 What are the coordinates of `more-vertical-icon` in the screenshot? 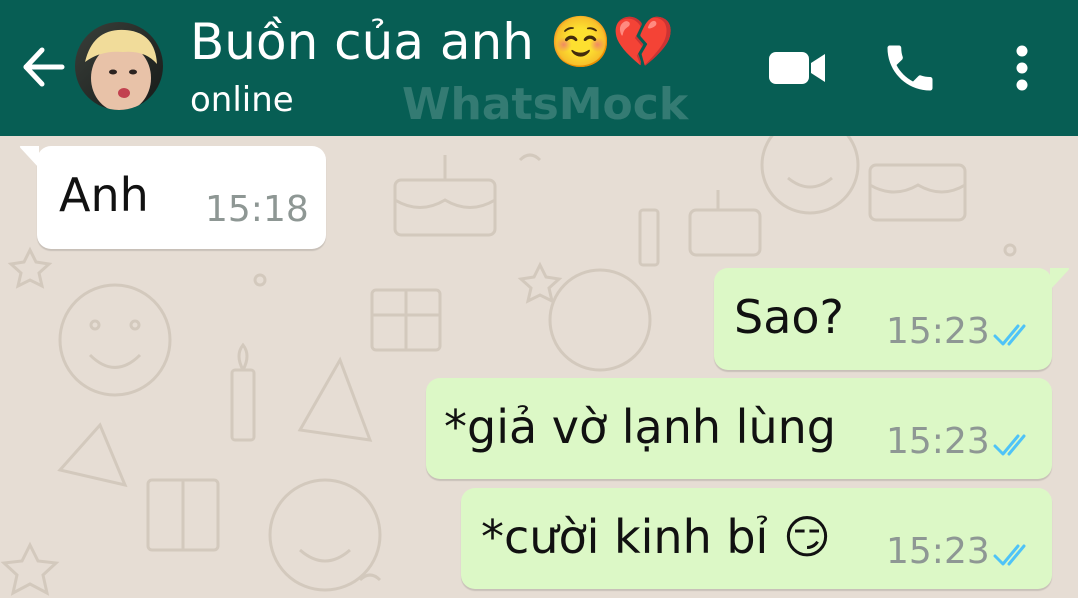 It's located at (1022, 68).